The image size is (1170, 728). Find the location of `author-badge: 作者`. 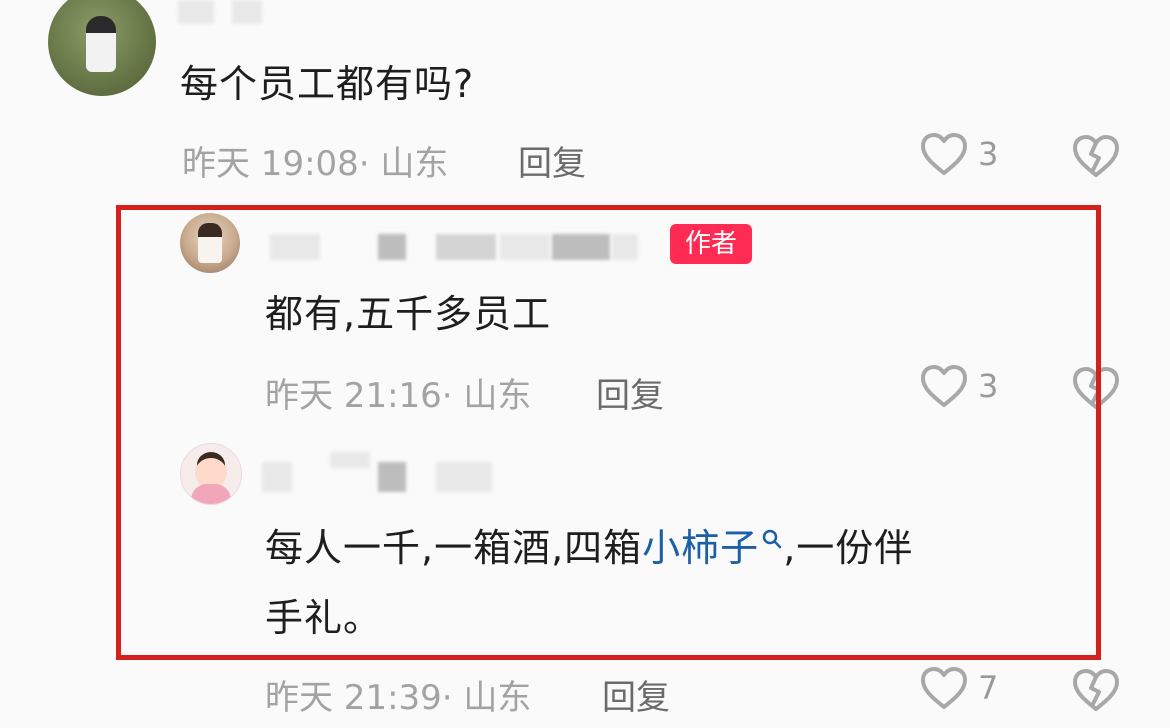

author-badge: 作者 is located at coordinates (711, 244).